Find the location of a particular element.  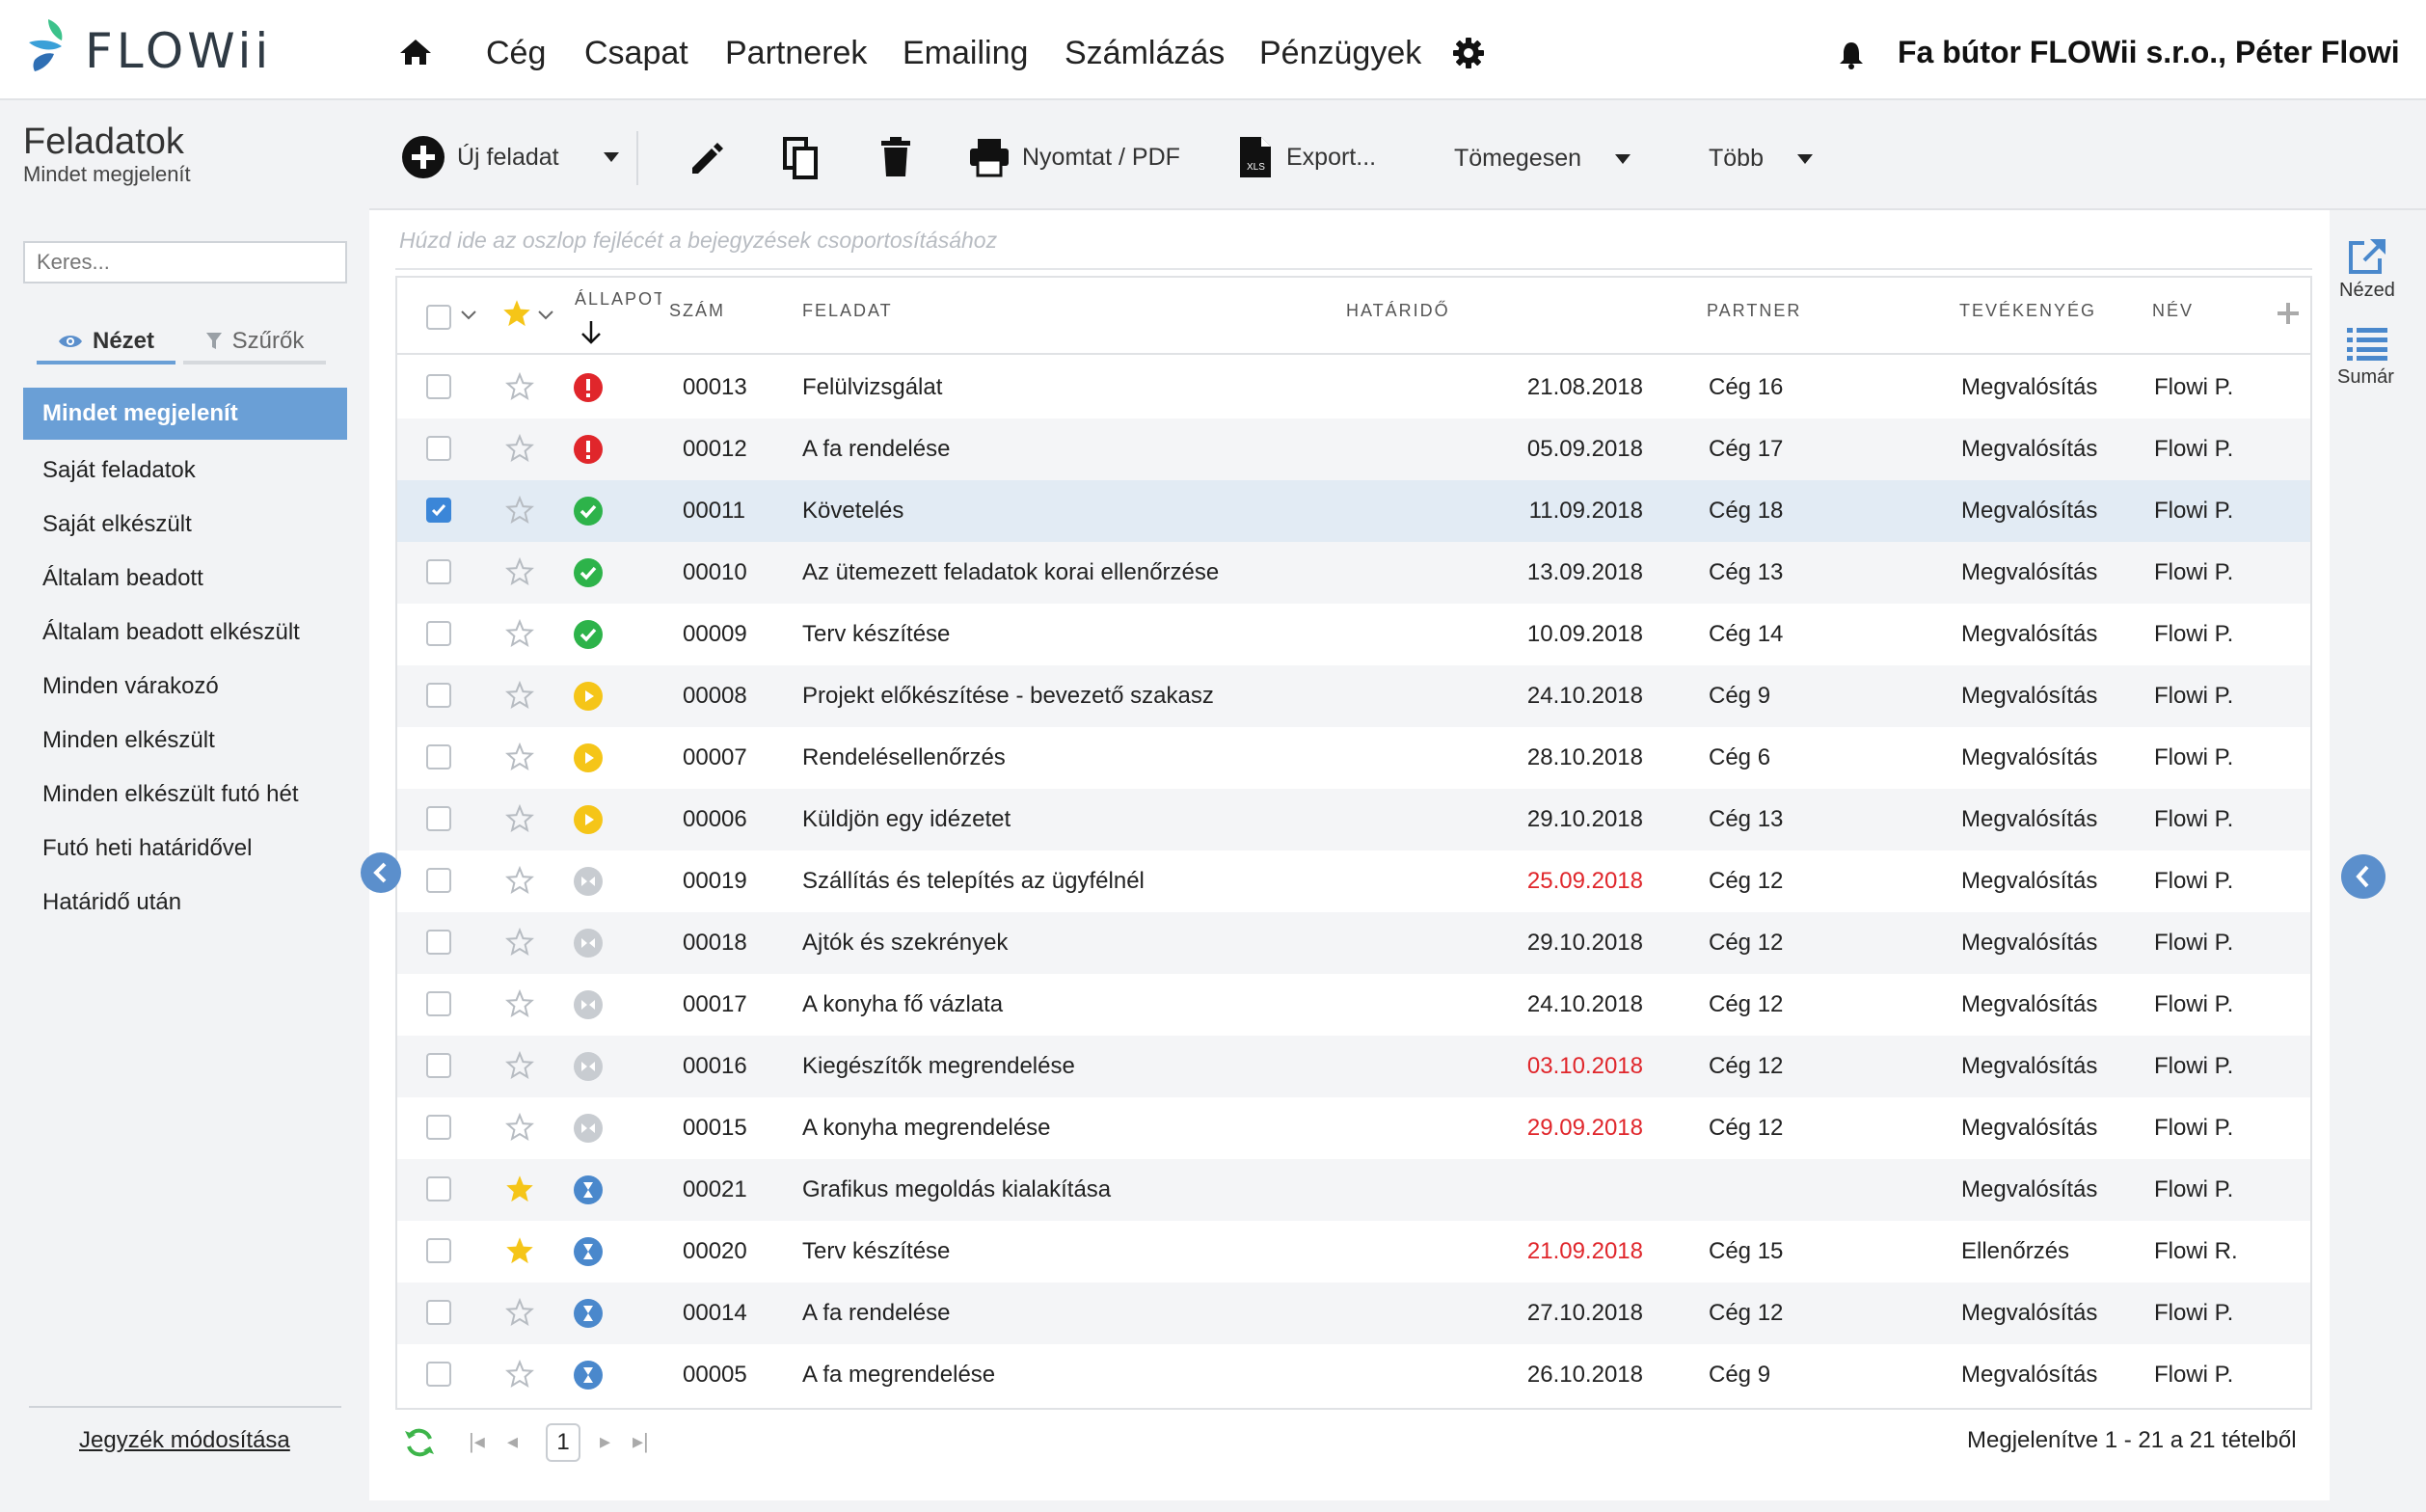

expand-right-panel-button is located at coordinates (2363, 876).